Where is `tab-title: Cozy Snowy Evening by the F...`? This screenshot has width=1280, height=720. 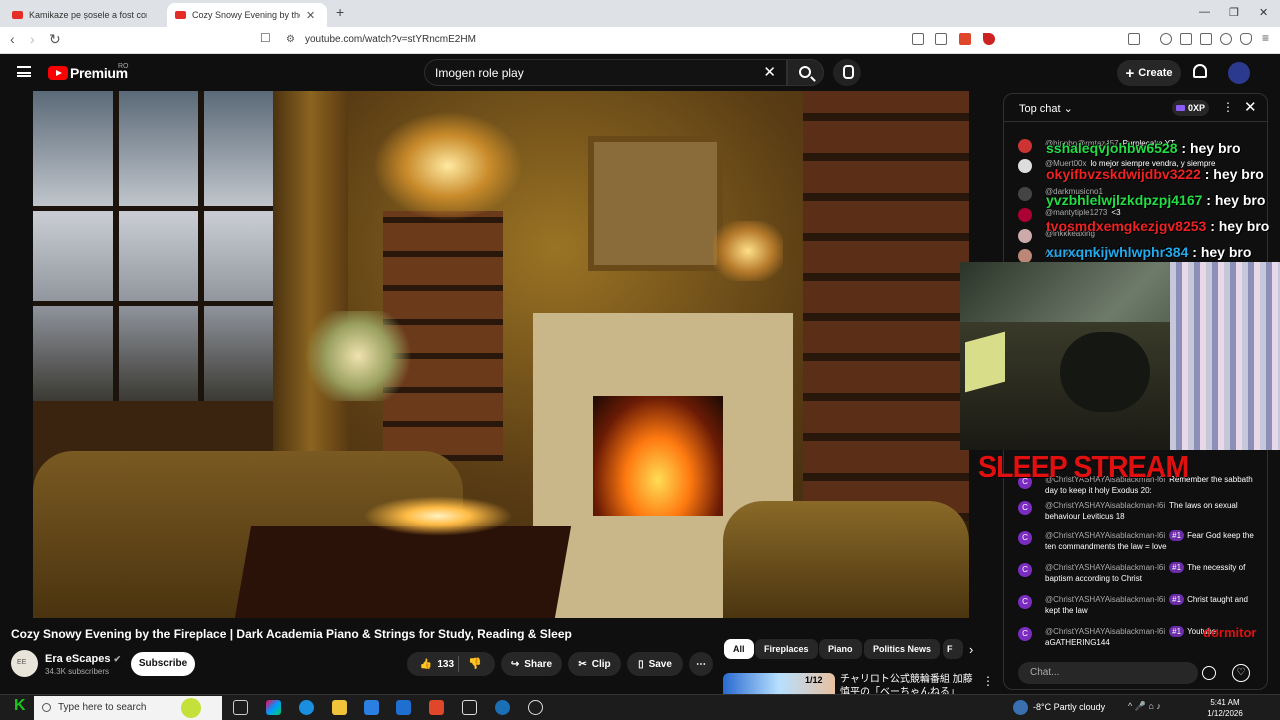
tab-title: Cozy Snowy Evening by the F... is located at coordinates (246, 15).